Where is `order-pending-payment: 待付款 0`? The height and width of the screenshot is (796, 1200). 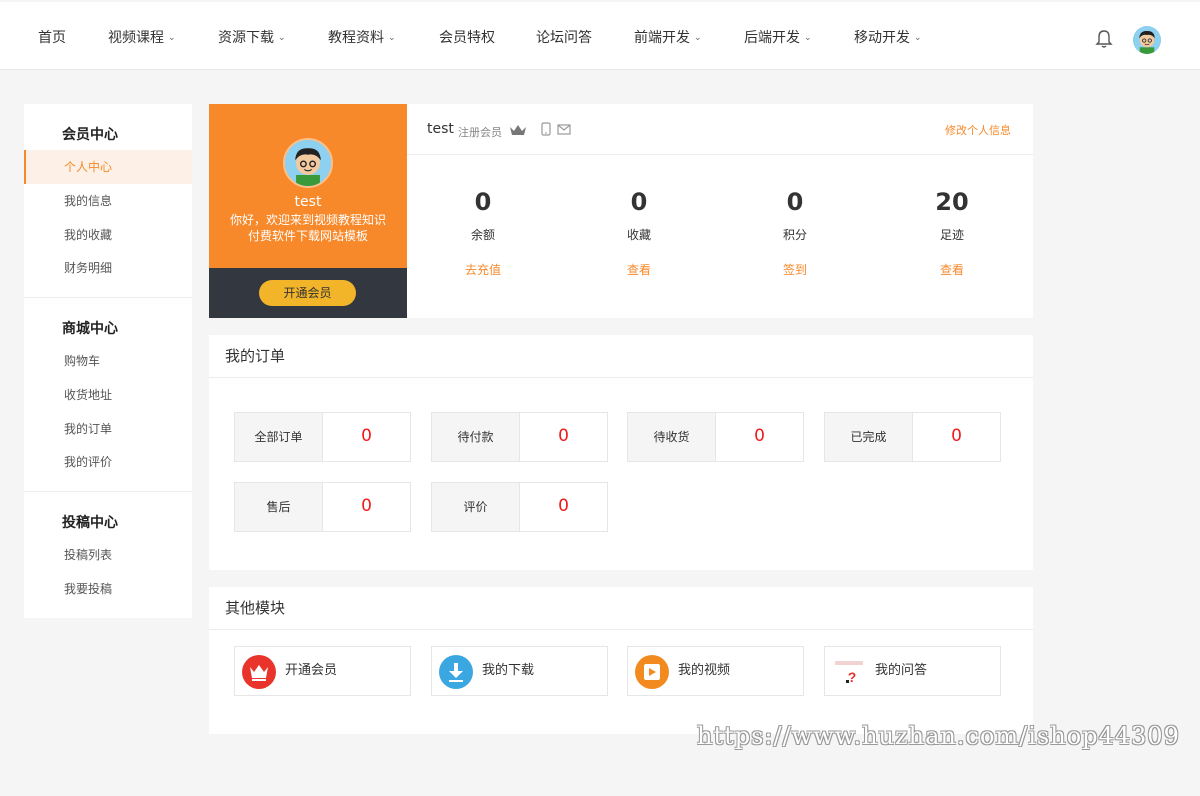 order-pending-payment: 待付款 0 is located at coordinates (519, 437).